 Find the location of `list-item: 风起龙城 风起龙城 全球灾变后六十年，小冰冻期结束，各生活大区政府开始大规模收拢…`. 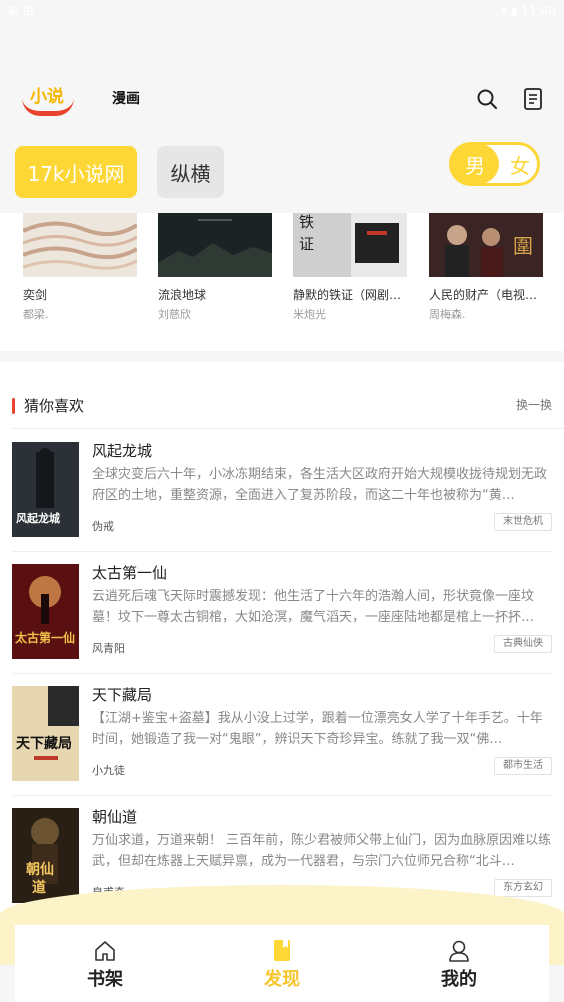

list-item: 风起龙城 风起龙城 全球灾变后六十年，小冰冻期结束，各生活大区政府开始大规模收拢… is located at coordinates (282, 491).